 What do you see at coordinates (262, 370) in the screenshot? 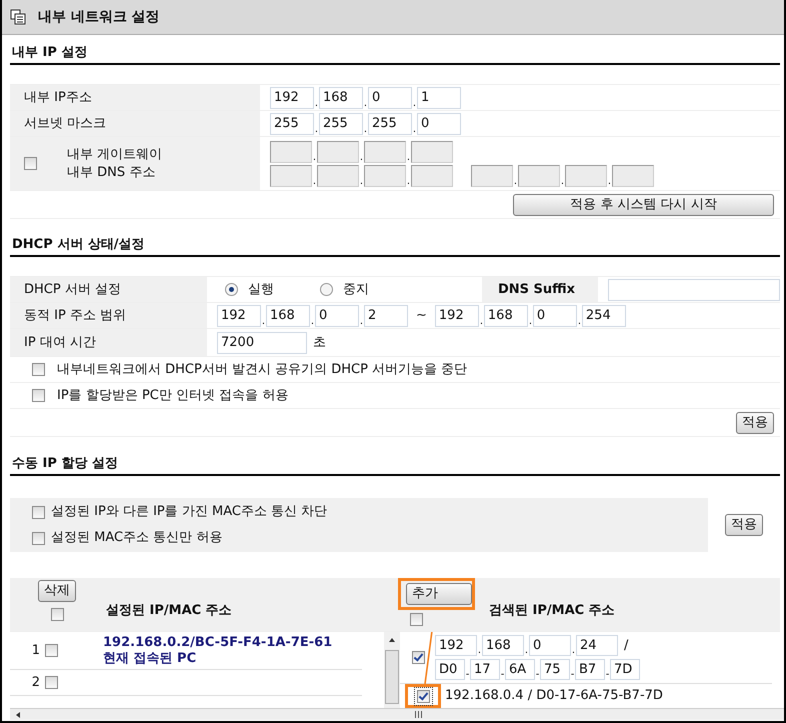
I see `option-label: 내부네트워크에서 DHCP서버 발견시 공유기의 DHCP 서버기능을 중단` at bounding box center [262, 370].